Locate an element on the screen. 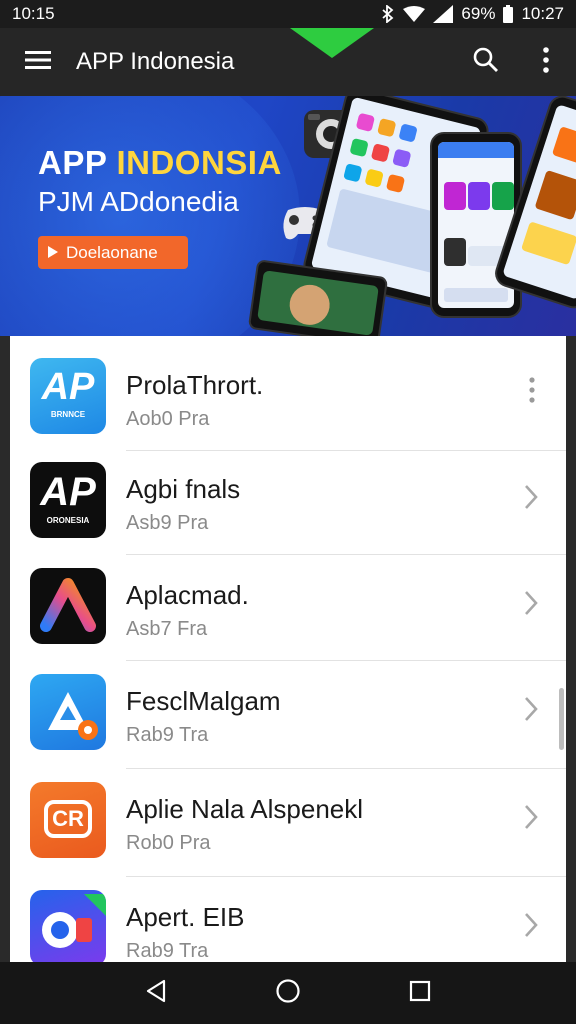 Image resolution: width=576 pixels, height=1024 pixels. accent-shape is located at coordinates (332, 43).